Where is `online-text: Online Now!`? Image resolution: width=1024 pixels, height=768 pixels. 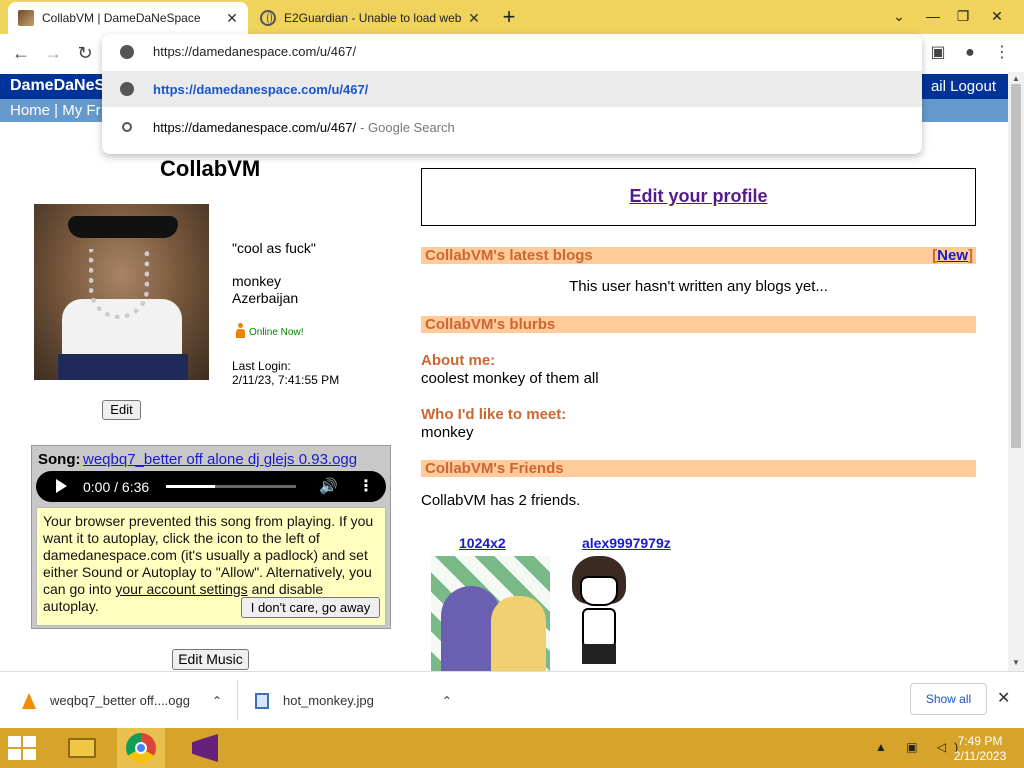 online-text: Online Now! is located at coordinates (276, 332).